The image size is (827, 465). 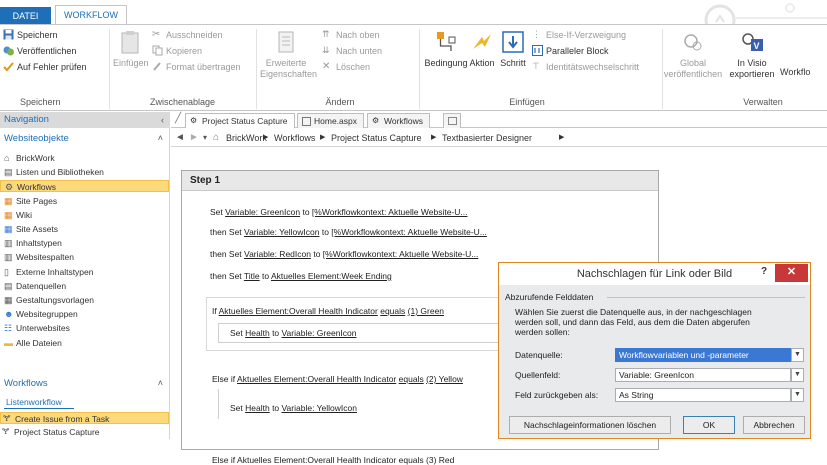 I want to click on forward-icon: ►, so click(x=194, y=138).